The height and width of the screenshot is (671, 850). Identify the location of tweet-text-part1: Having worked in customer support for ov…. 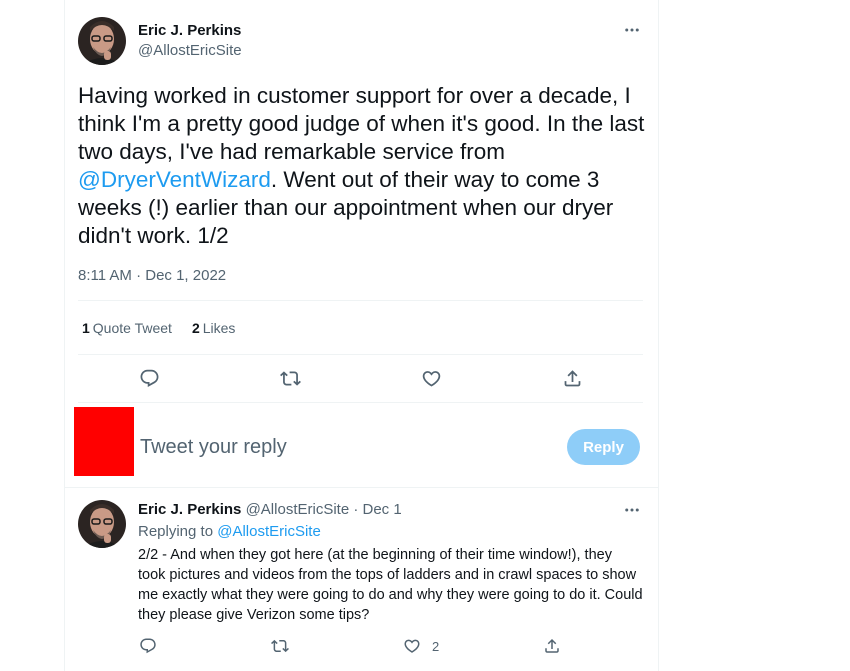
(361, 123).